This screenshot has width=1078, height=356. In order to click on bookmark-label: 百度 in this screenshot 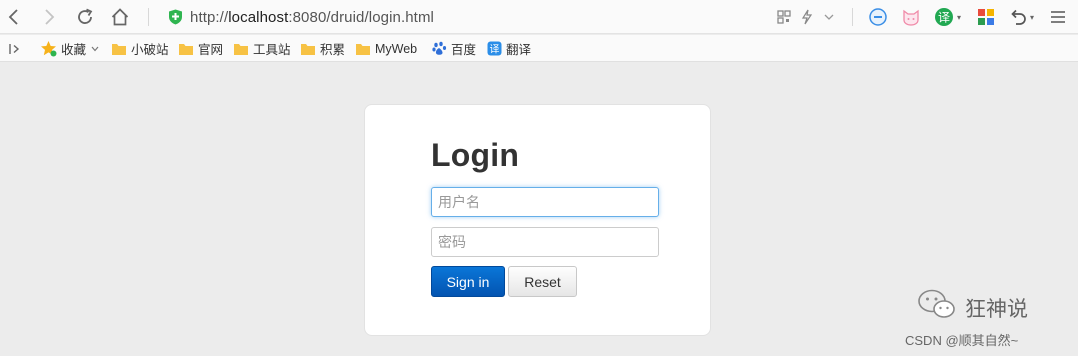, I will do `click(464, 50)`.